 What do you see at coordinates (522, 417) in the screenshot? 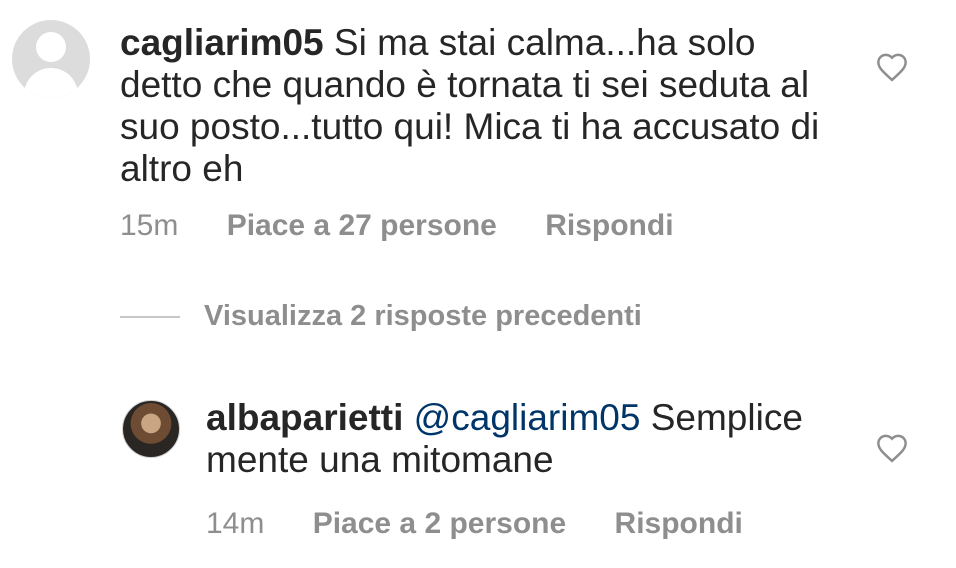
I see `mention-link: @cagliarim05` at bounding box center [522, 417].